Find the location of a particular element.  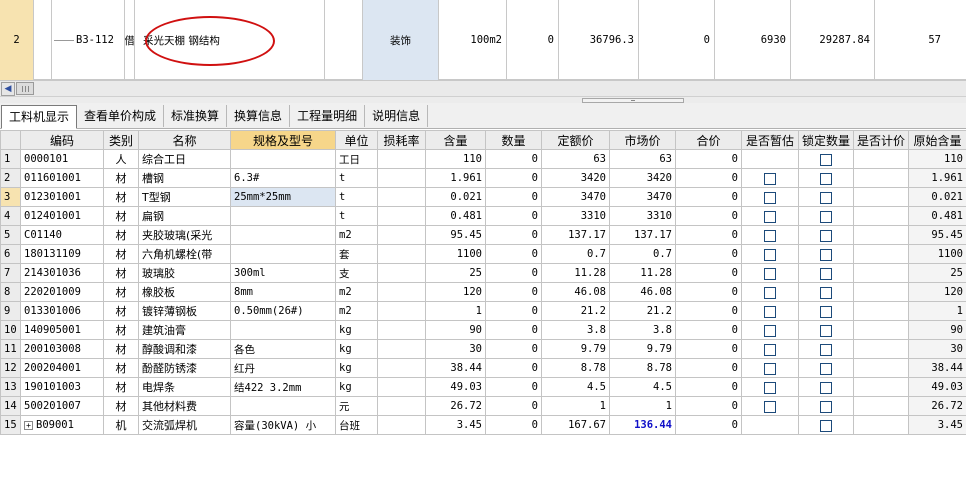

quota-unit: 100m2 is located at coordinates (473, 40).